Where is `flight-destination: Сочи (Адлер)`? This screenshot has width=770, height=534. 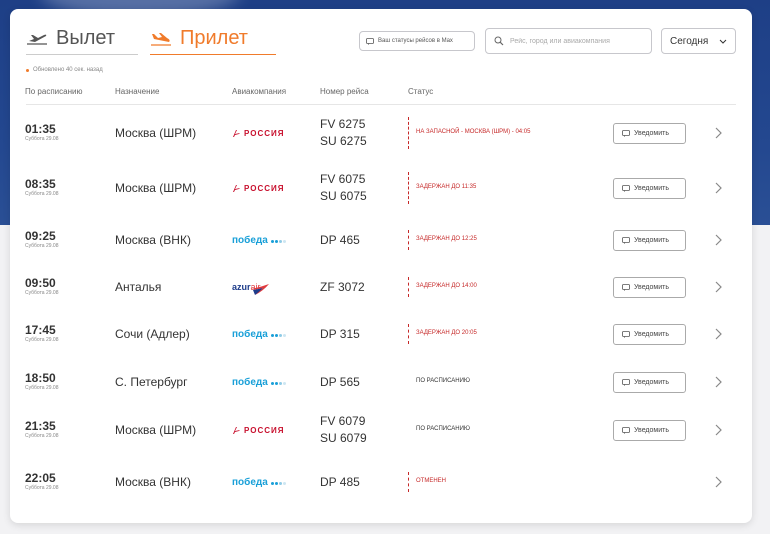
flight-destination: Сочи (Адлер) is located at coordinates (152, 334).